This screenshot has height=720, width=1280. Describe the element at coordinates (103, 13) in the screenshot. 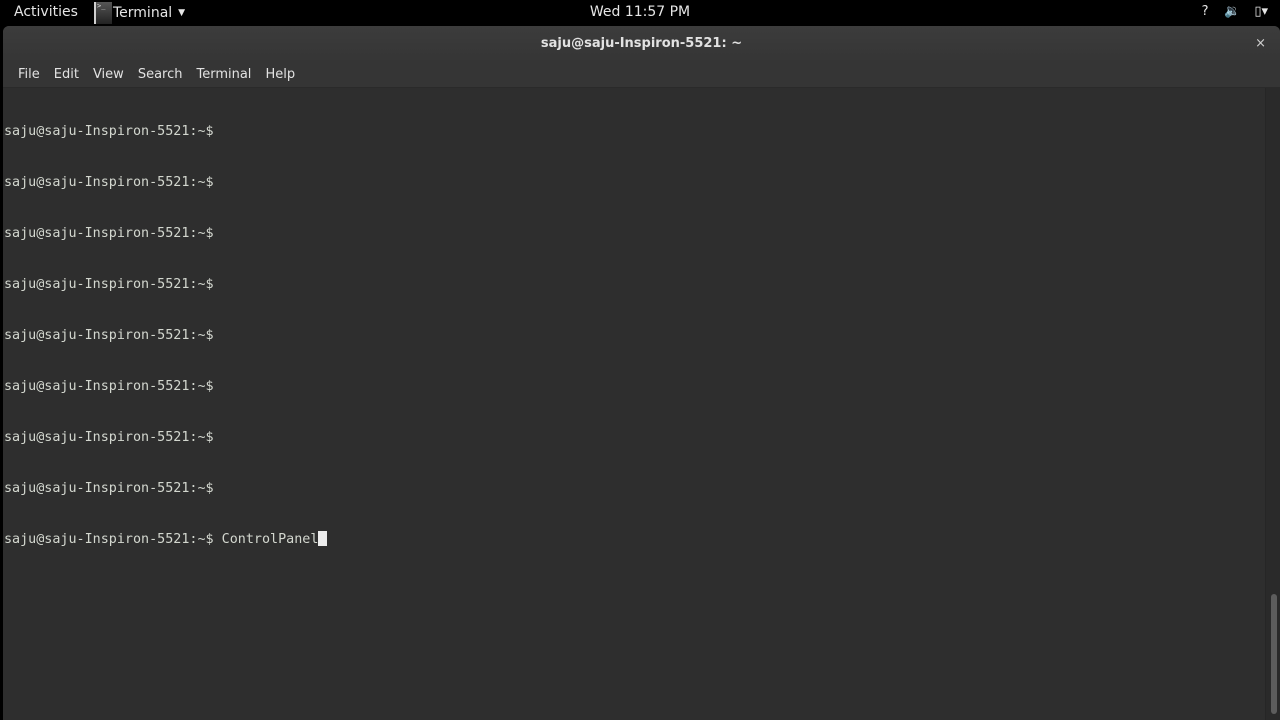

I see `terminal-app-icon` at that location.